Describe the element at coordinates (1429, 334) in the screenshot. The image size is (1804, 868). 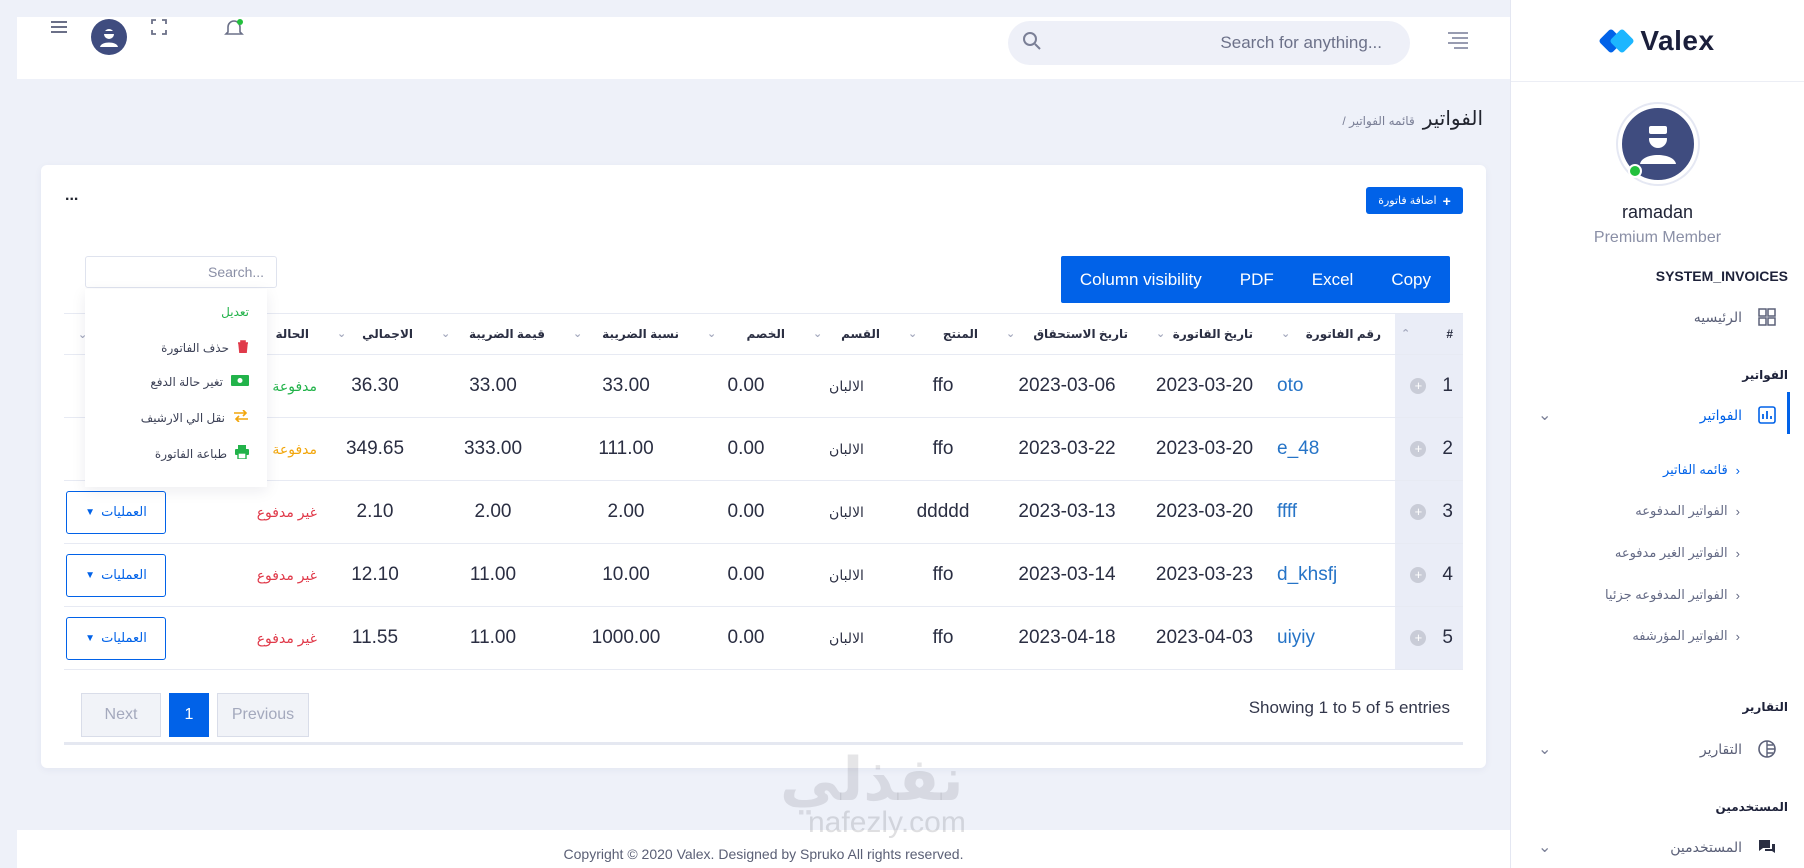
I see `col-header-index: # ⌃` at that location.